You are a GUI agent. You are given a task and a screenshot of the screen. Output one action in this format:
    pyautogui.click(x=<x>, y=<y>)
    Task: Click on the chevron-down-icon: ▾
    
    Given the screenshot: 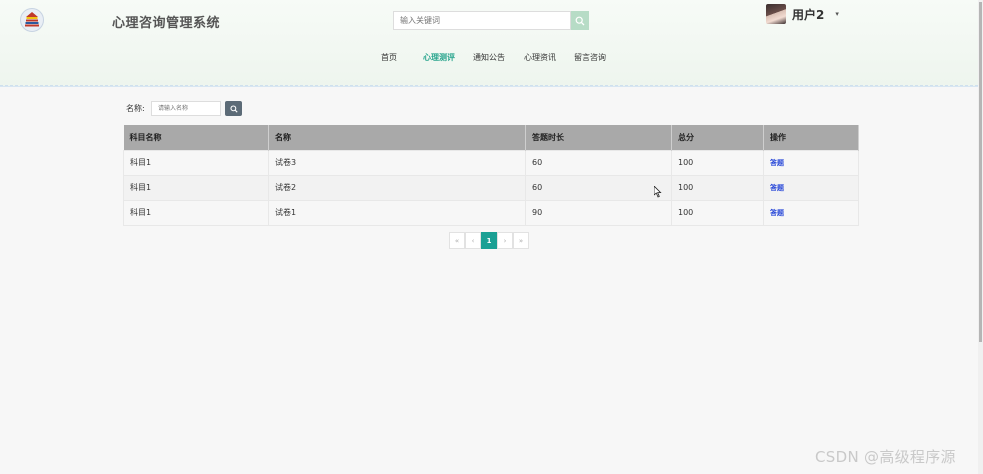 What is the action you would take?
    pyautogui.click(x=837, y=14)
    